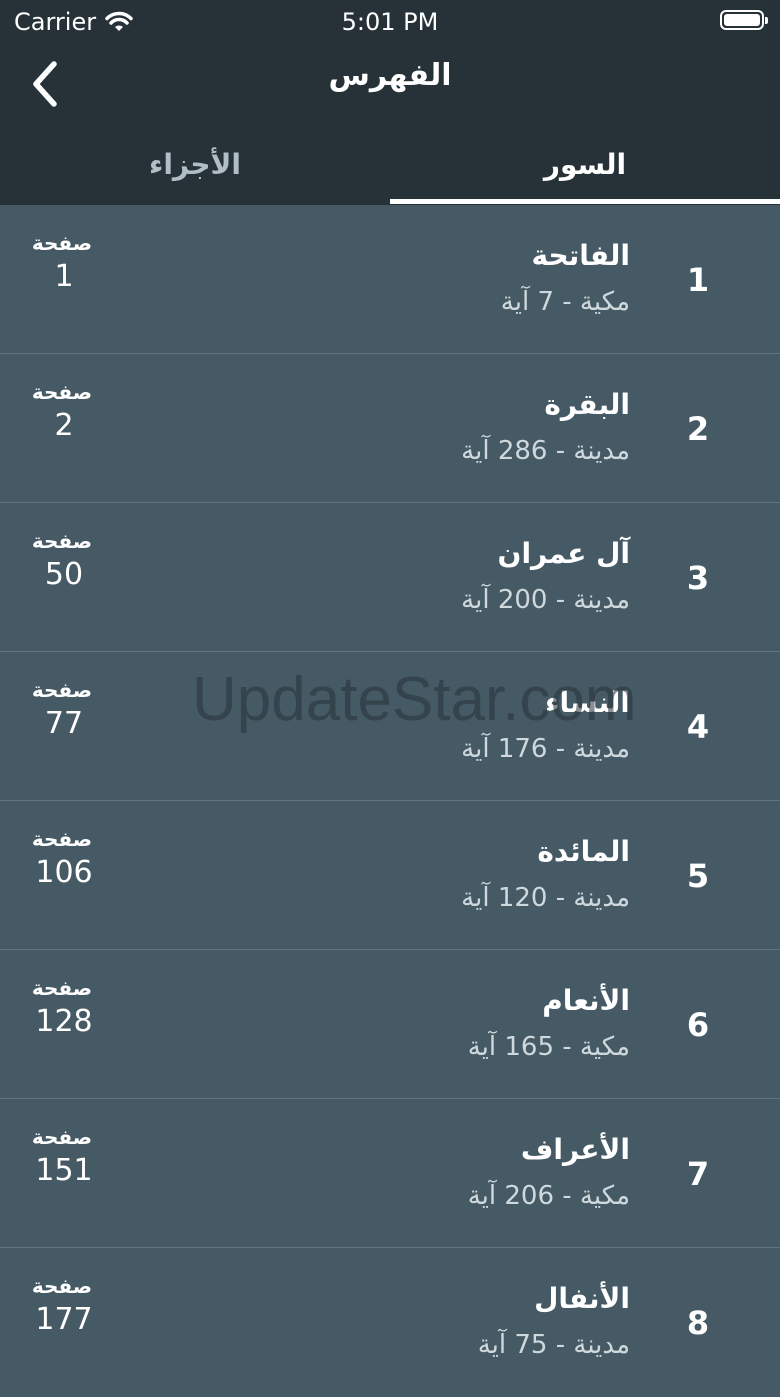 The height and width of the screenshot is (1397, 780). I want to click on surah-info: مدينة - 176 آية, so click(545, 749).